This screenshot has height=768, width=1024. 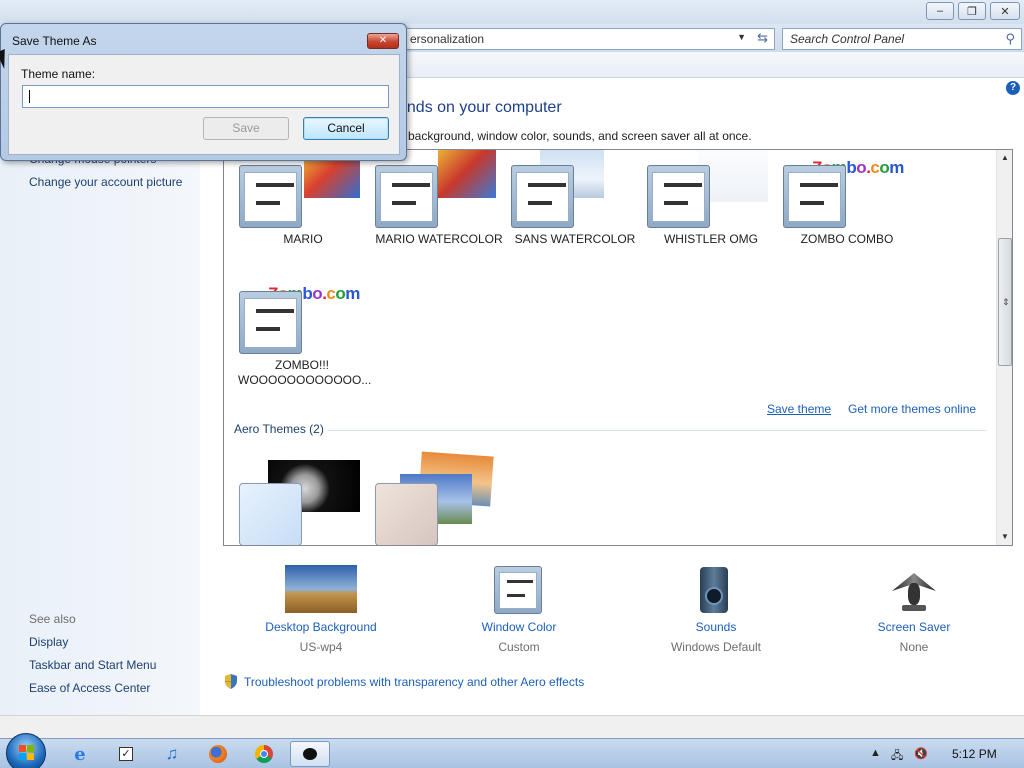 What do you see at coordinates (972, 11) in the screenshot?
I see `restore-button: ❐` at bounding box center [972, 11].